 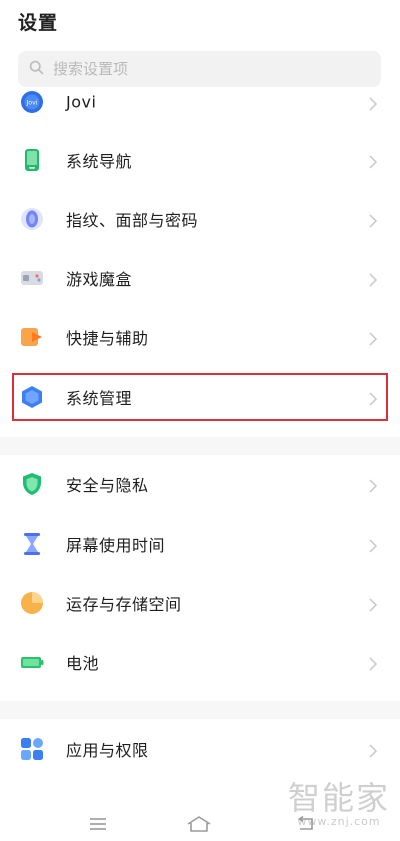 I want to click on settings-item-label: 指纹、面部与密码, so click(x=132, y=220).